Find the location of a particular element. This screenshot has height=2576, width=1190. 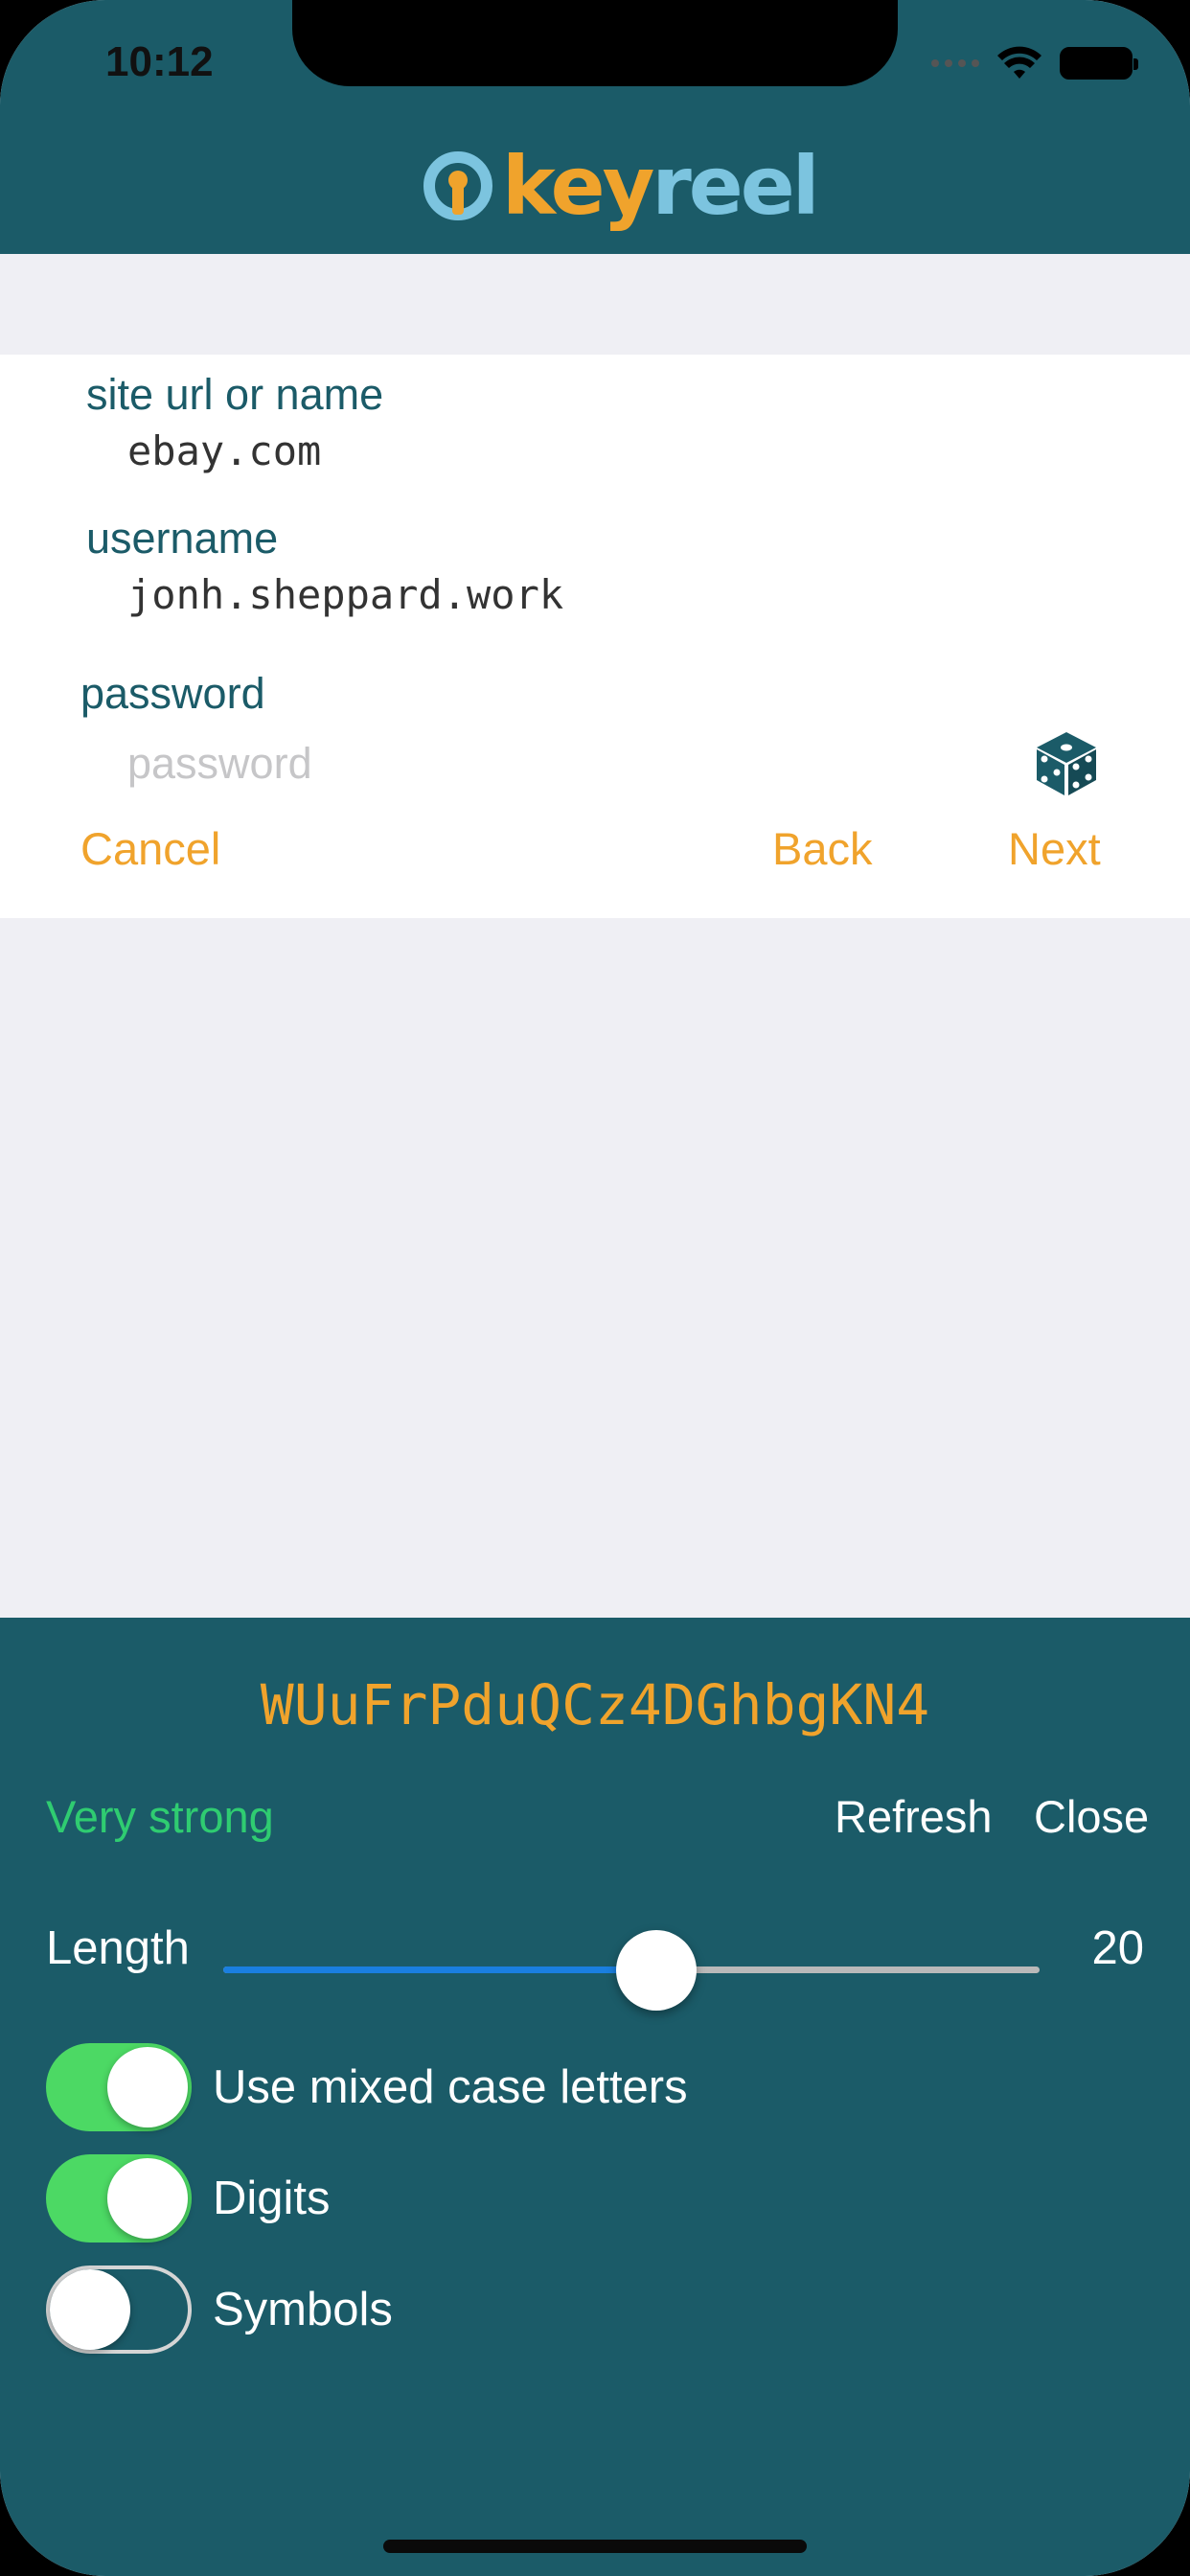

mixed-case-label: Use mixed case letters is located at coordinates (451, 2087).